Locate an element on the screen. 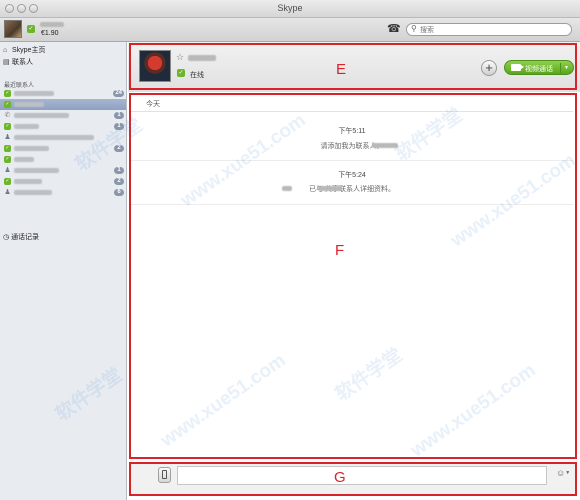 The width and height of the screenshot is (580, 500). sidebar-item-label: 联系人 is located at coordinates (22, 62).